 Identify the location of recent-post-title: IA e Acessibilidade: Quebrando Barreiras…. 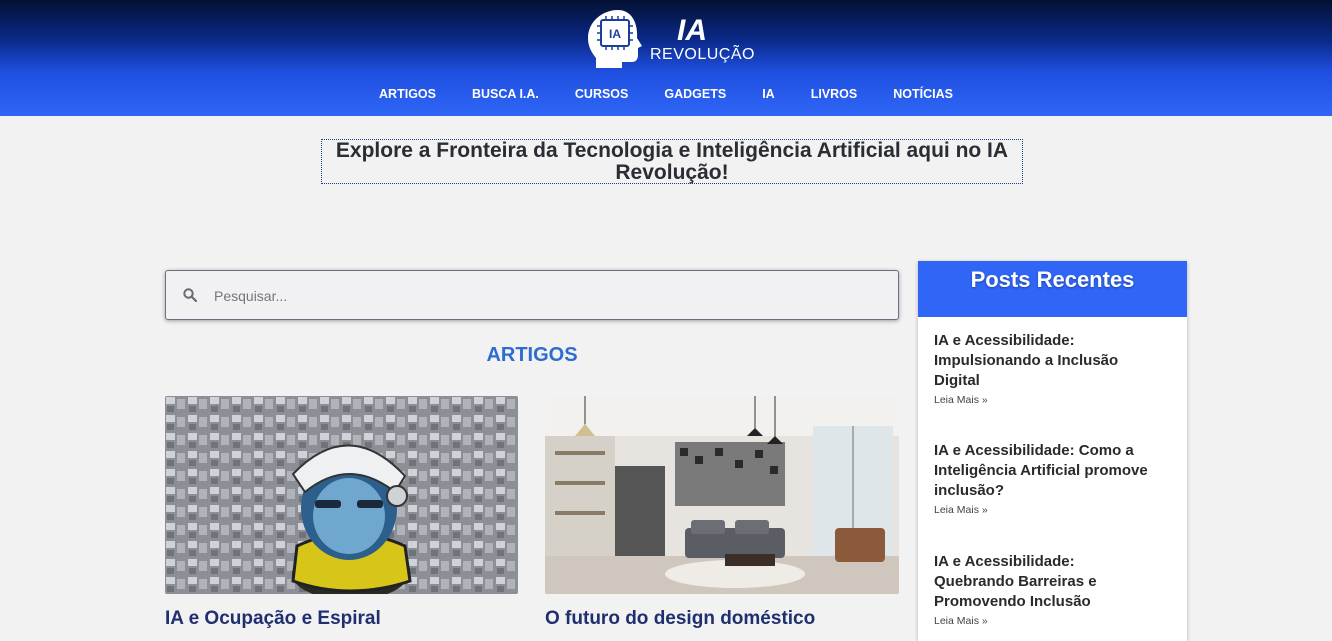
(1045, 582).